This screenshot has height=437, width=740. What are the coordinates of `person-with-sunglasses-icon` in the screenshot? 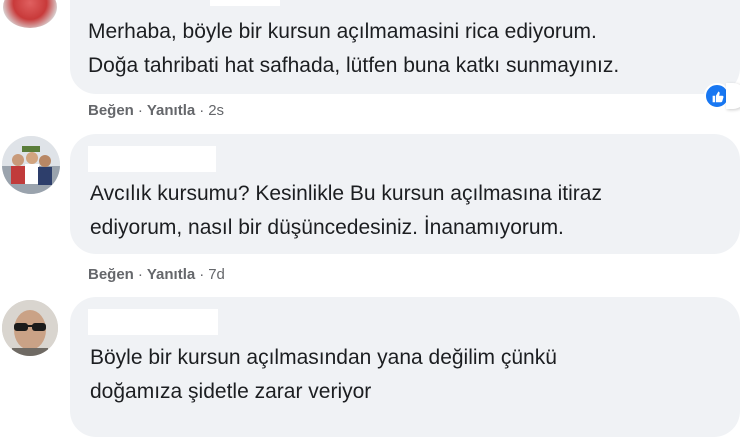 It's located at (30, 328).